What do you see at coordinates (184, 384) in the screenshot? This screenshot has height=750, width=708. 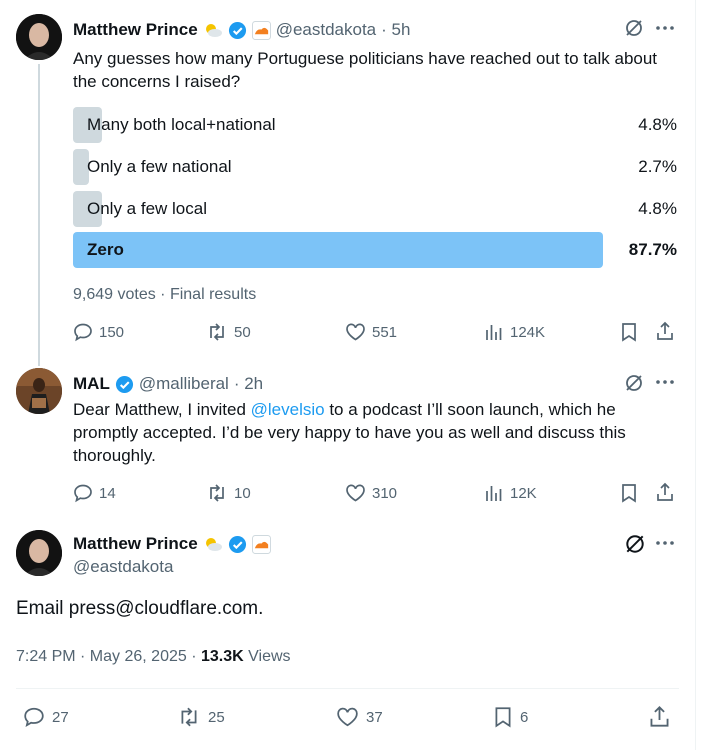 I see `author-handle: @malliberal` at bounding box center [184, 384].